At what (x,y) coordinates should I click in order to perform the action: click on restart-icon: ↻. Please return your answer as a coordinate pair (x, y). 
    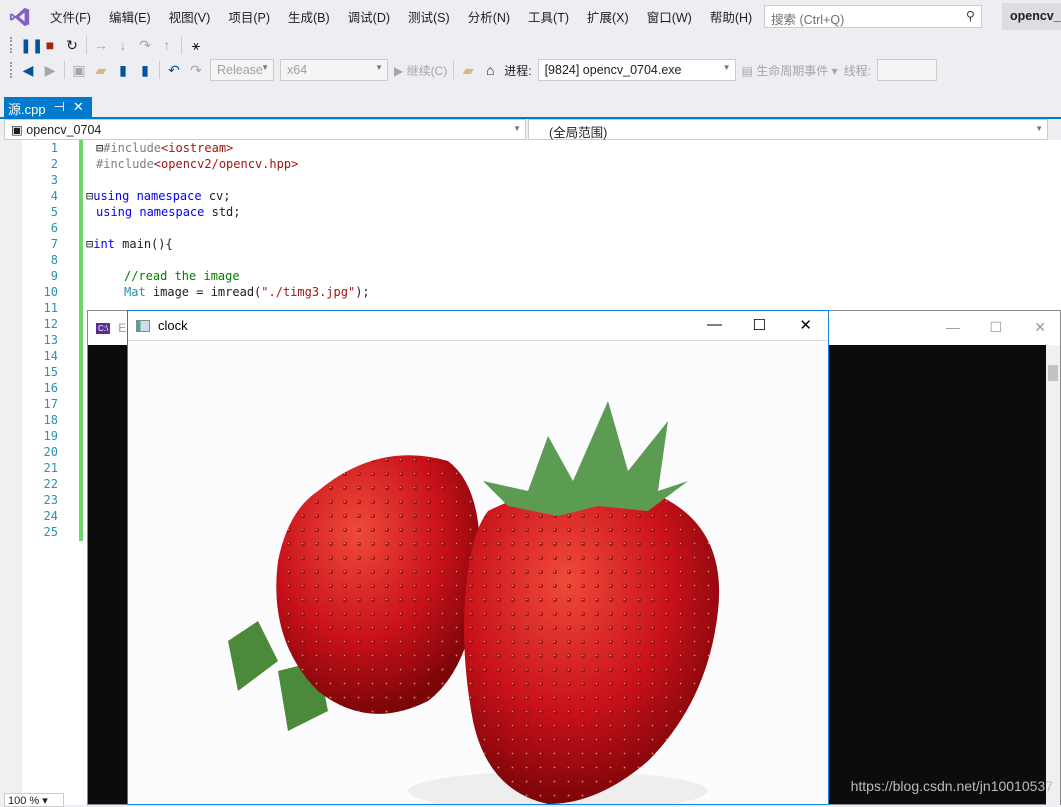
    Looking at the image, I should click on (72, 45).